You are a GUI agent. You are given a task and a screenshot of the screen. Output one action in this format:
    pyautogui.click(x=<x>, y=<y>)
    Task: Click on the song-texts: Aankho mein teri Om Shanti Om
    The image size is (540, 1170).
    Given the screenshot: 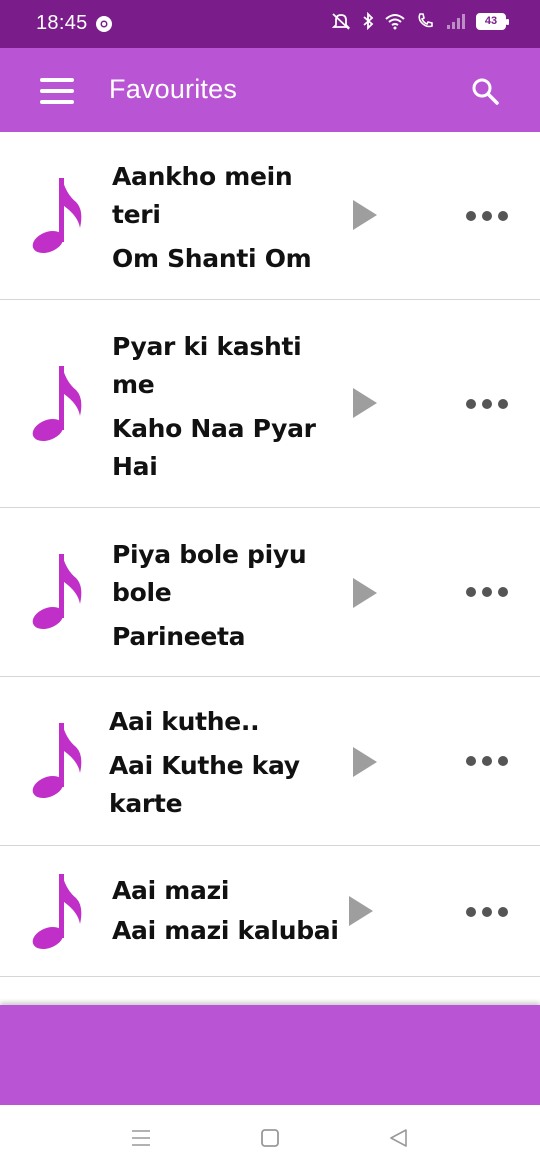 What is the action you would take?
    pyautogui.click(x=227, y=218)
    